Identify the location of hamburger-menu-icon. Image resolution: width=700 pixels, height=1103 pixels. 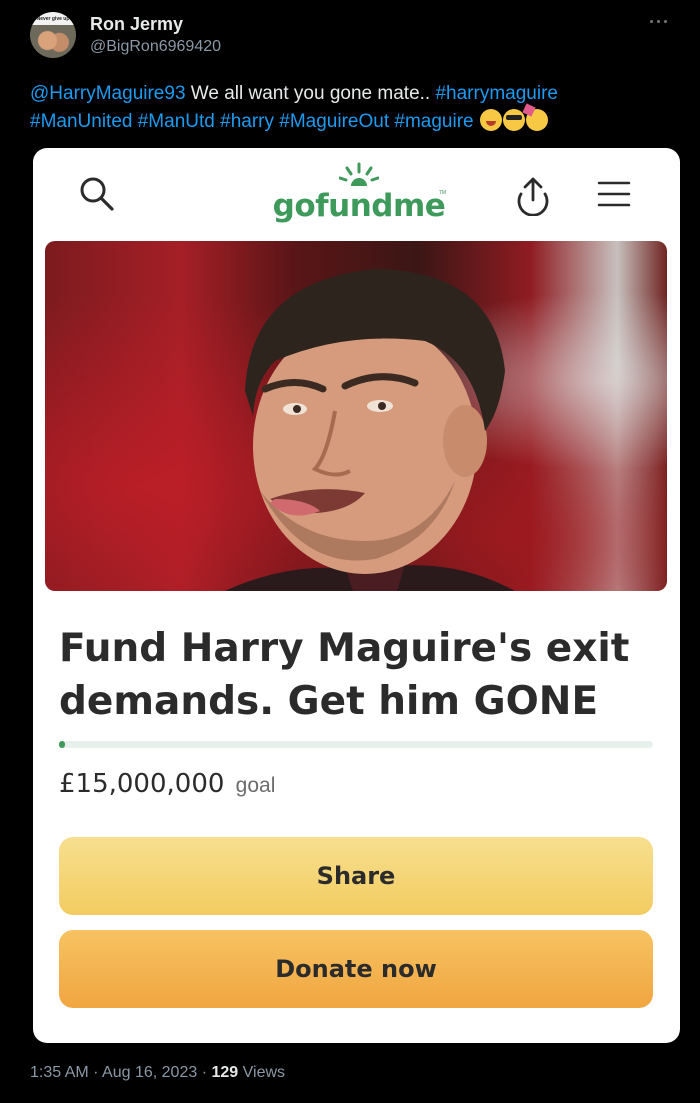
(614, 194).